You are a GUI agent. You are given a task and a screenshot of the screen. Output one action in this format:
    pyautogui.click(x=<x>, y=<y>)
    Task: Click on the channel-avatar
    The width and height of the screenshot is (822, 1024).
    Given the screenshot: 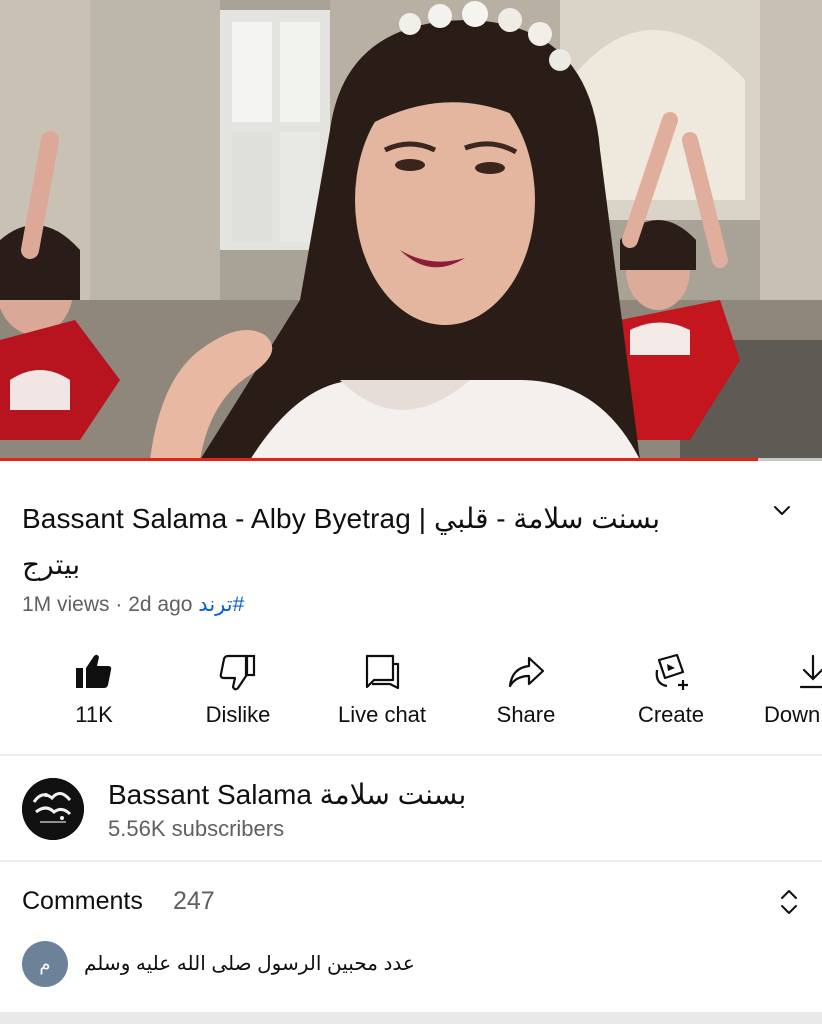 What is the action you would take?
    pyautogui.click(x=53, y=809)
    